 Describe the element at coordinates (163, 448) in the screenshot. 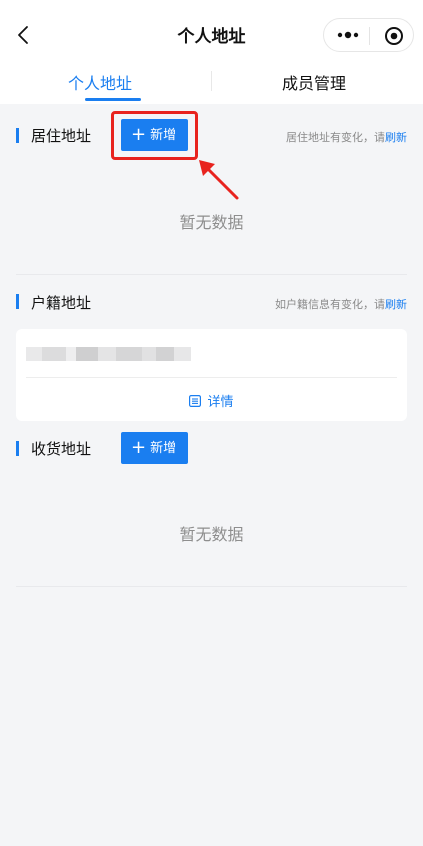

I see `add-shipping-label: 新增` at that location.